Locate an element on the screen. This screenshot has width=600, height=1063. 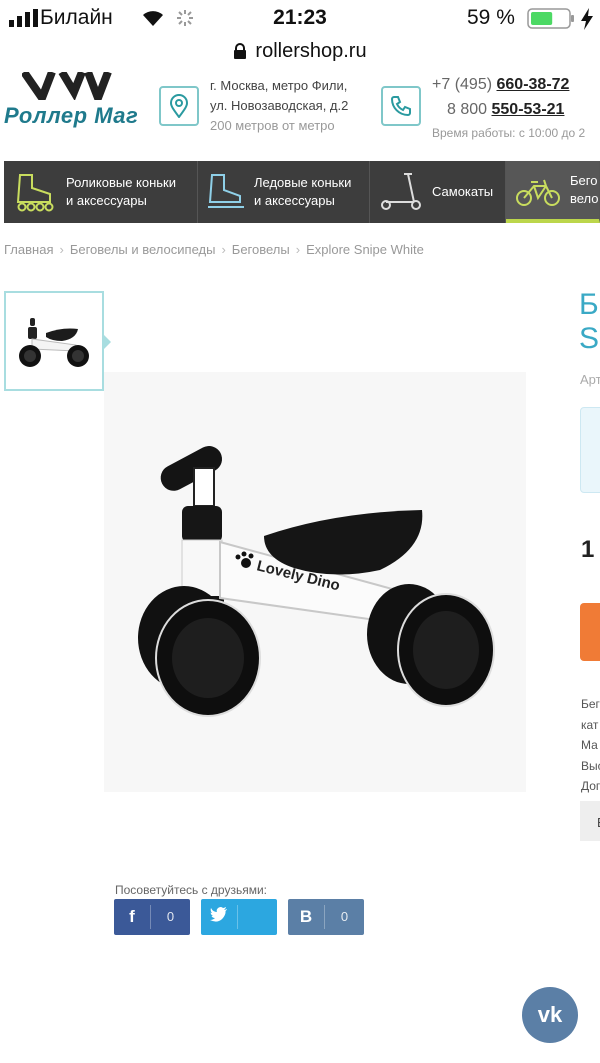
phone-2: 8 800 550-53-21 is located at coordinates (505, 110).